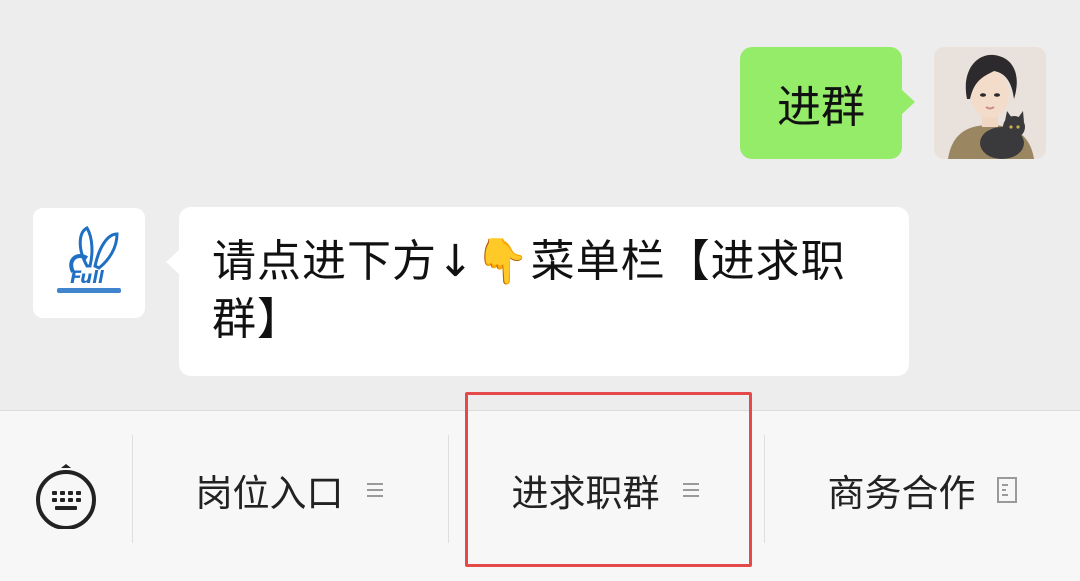 Image resolution: width=1080 pixels, height=581 pixels. I want to click on user-portrait-image, so click(990, 103).